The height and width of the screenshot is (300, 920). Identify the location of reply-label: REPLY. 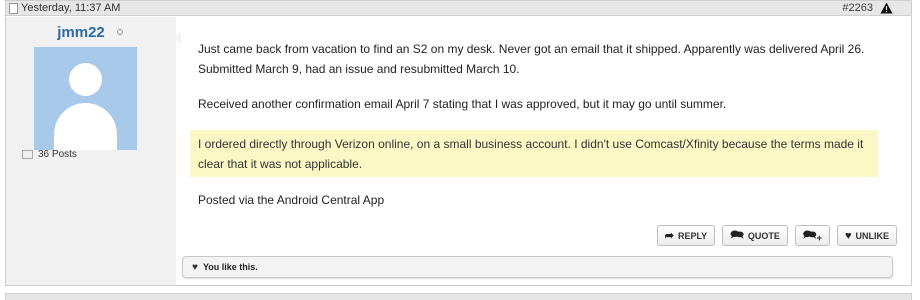
(693, 235).